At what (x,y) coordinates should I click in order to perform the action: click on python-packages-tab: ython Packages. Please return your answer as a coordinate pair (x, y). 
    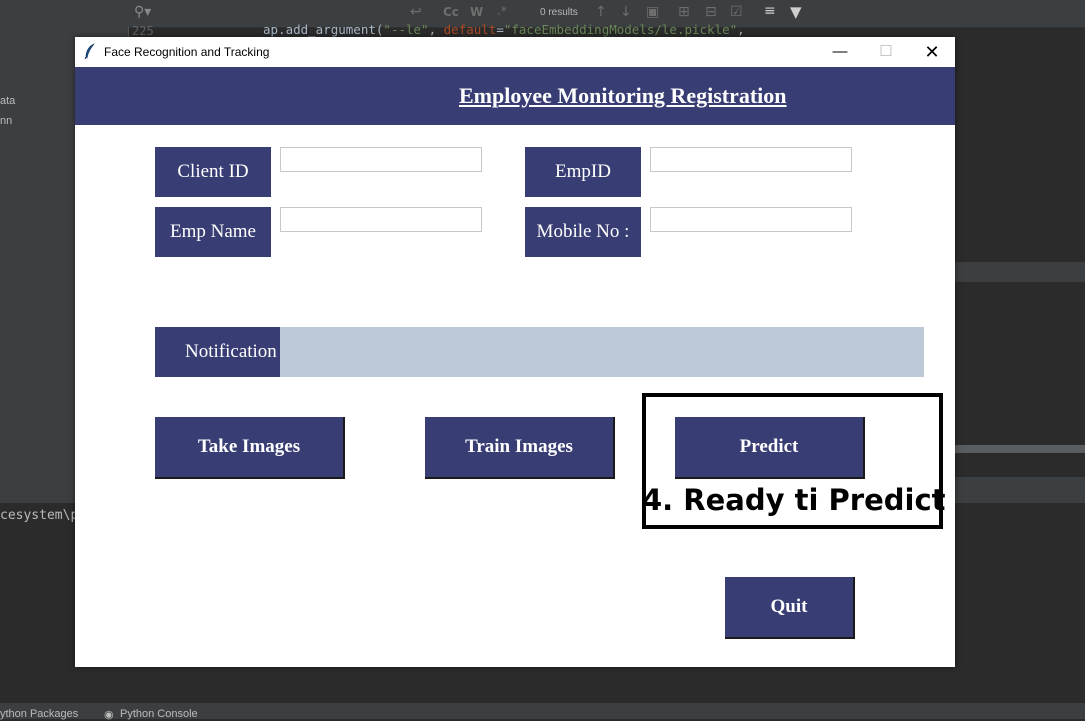
    Looking at the image, I should click on (39, 714).